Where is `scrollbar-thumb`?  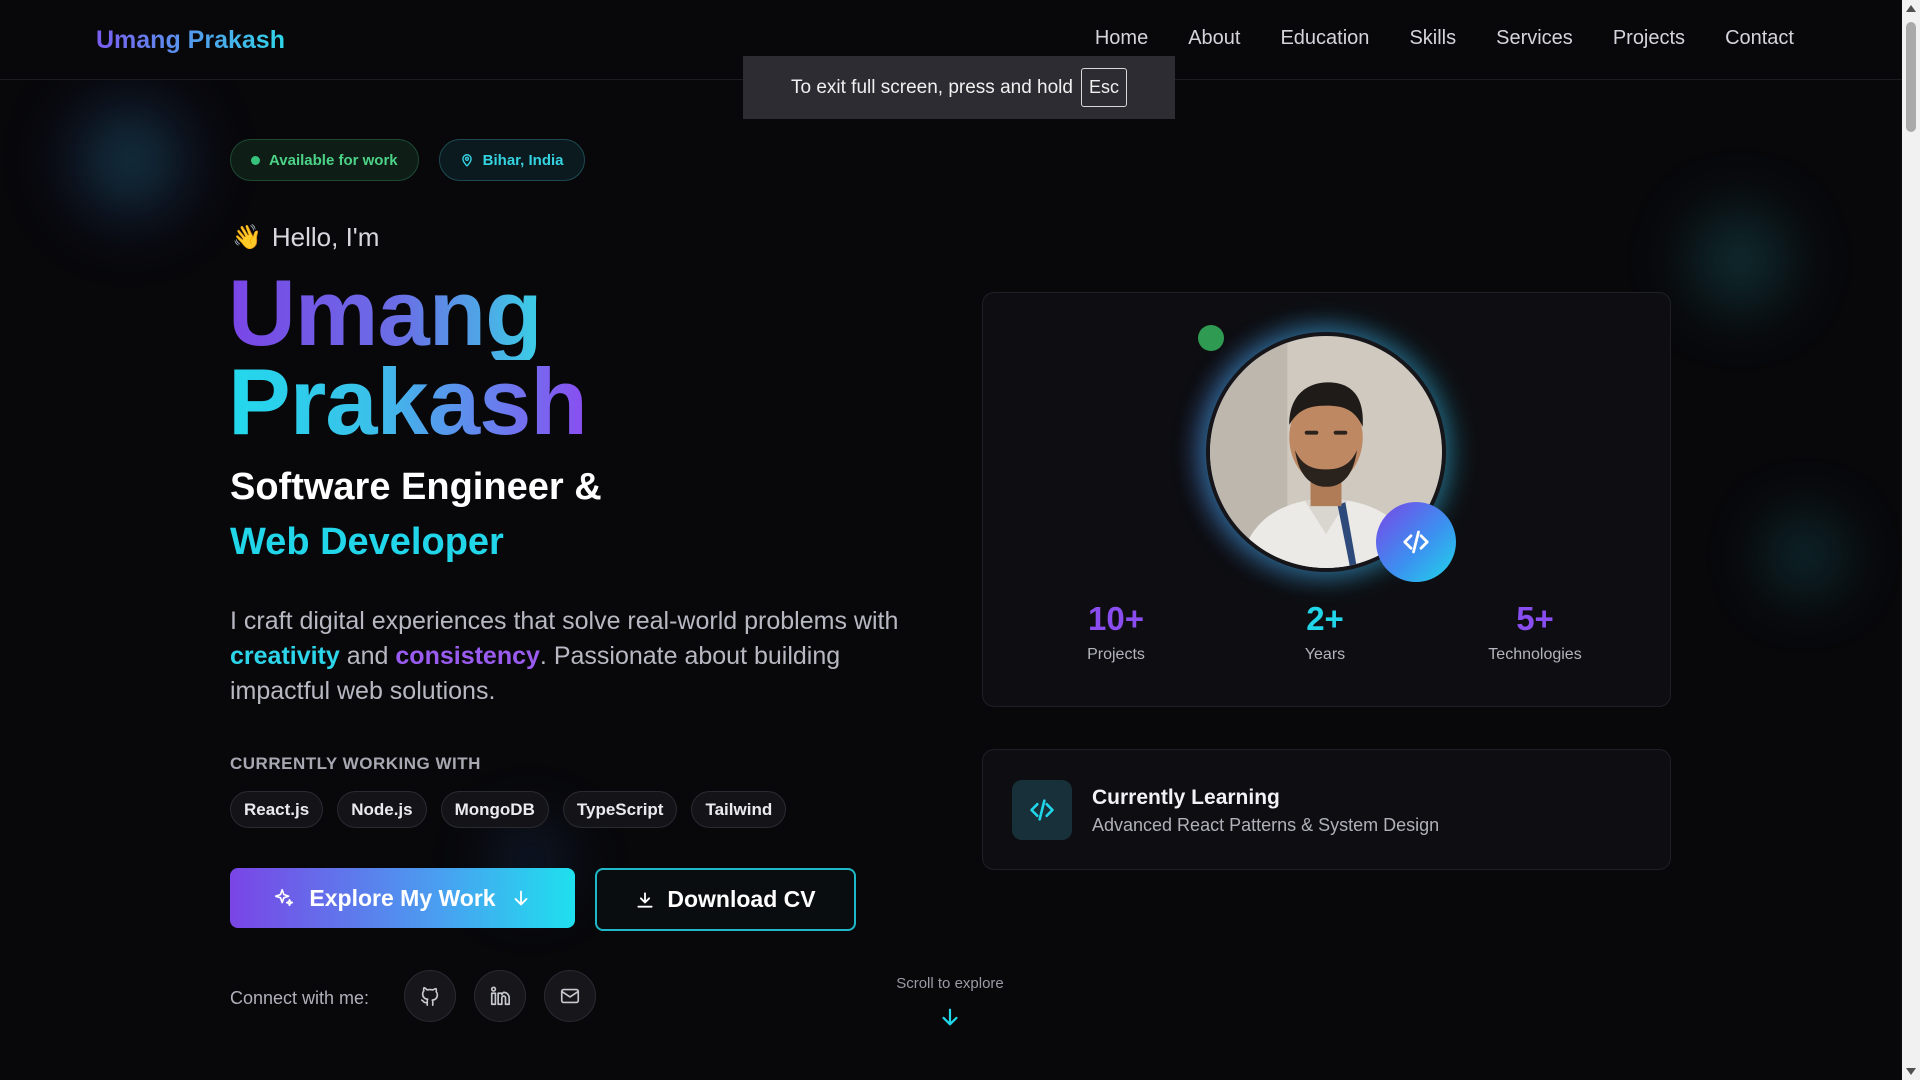 scrollbar-thumb is located at coordinates (1911, 77).